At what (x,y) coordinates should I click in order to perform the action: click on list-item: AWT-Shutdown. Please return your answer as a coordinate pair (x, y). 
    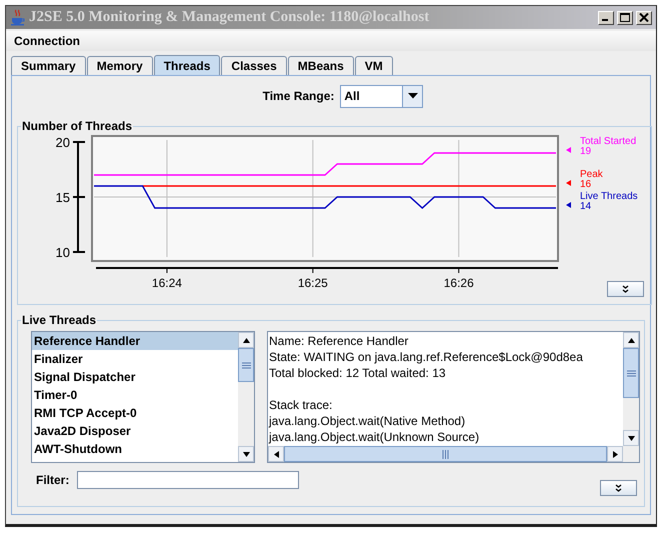
    Looking at the image, I should click on (135, 449).